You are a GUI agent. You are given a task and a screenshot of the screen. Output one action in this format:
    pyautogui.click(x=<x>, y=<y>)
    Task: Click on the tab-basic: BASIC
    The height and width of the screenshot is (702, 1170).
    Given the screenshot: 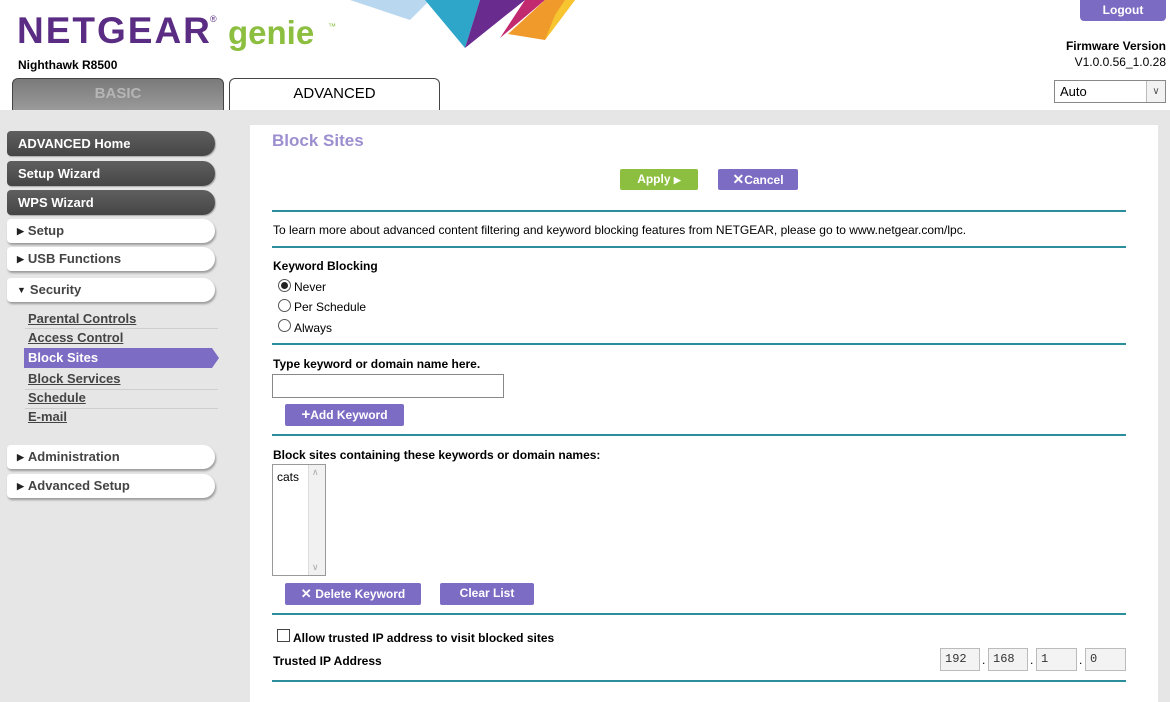 What is the action you would take?
    pyautogui.click(x=118, y=94)
    